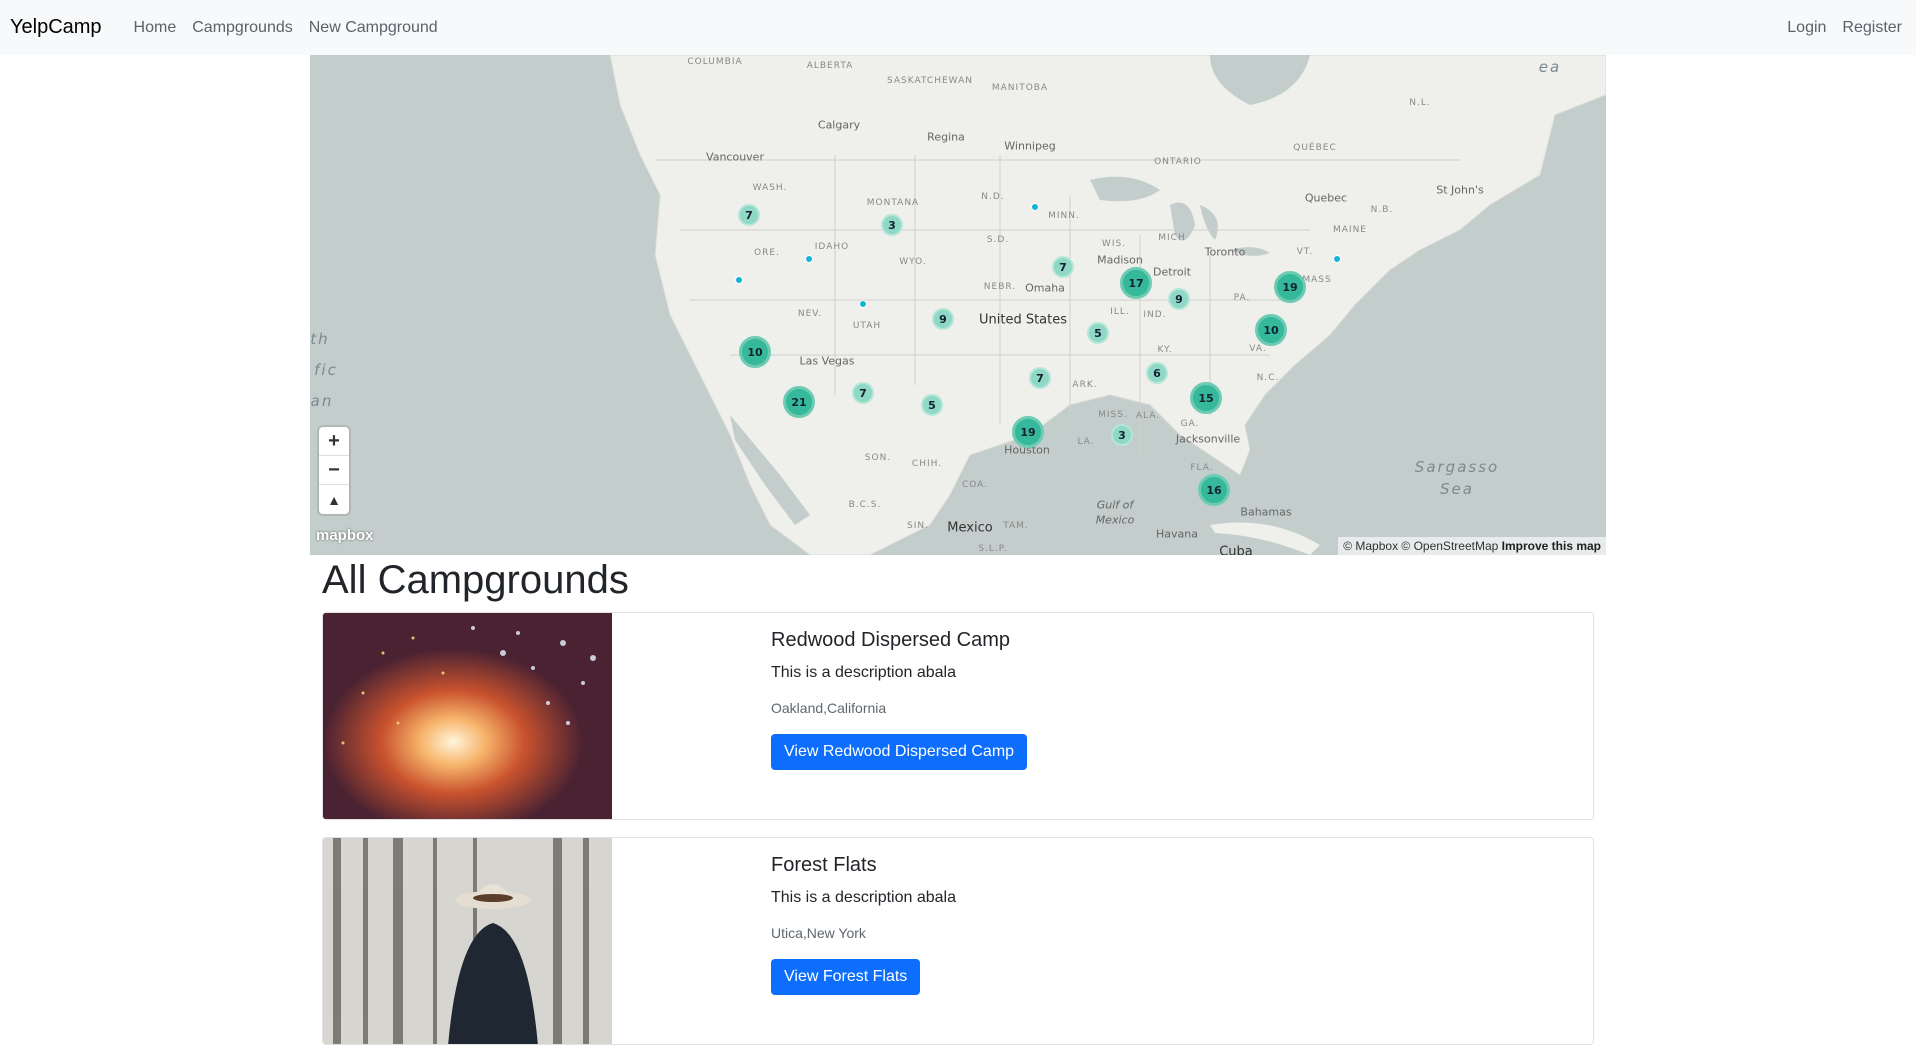 This screenshot has width=1916, height=1045. Describe the element at coordinates (1326, 198) in the screenshot. I see `map-label: Quebec` at that location.